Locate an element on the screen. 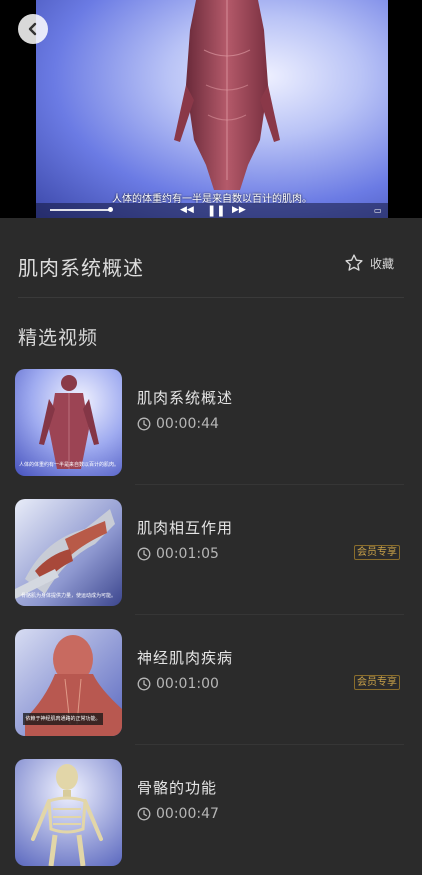 The image size is (422, 875). duration-row: 00:01:00 is located at coordinates (178, 684).